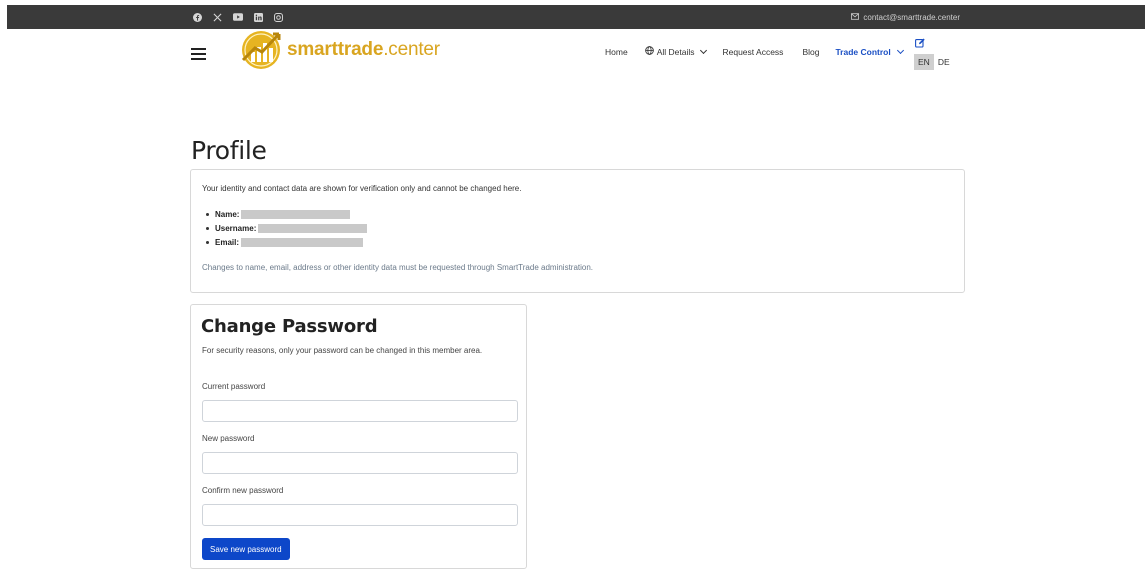 This screenshot has height=569, width=1145. Describe the element at coordinates (360, 515) in the screenshot. I see `confirm-password-input` at that location.